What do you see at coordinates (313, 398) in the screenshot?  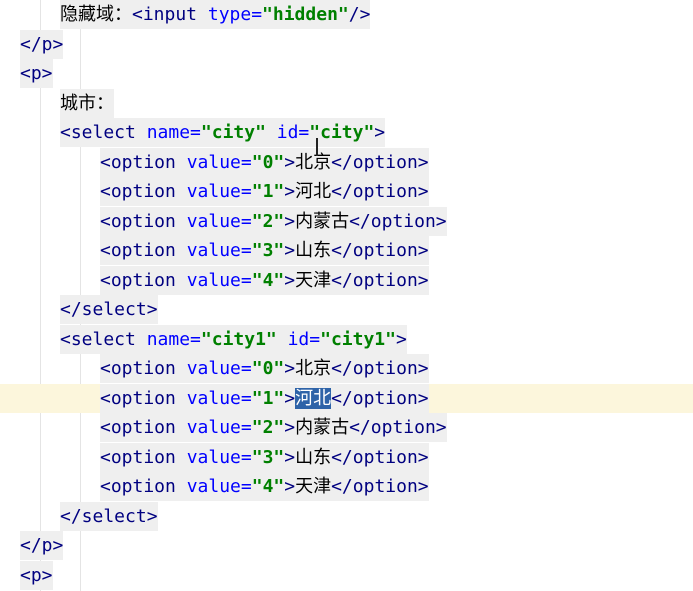 I see `selected-text: 河北` at bounding box center [313, 398].